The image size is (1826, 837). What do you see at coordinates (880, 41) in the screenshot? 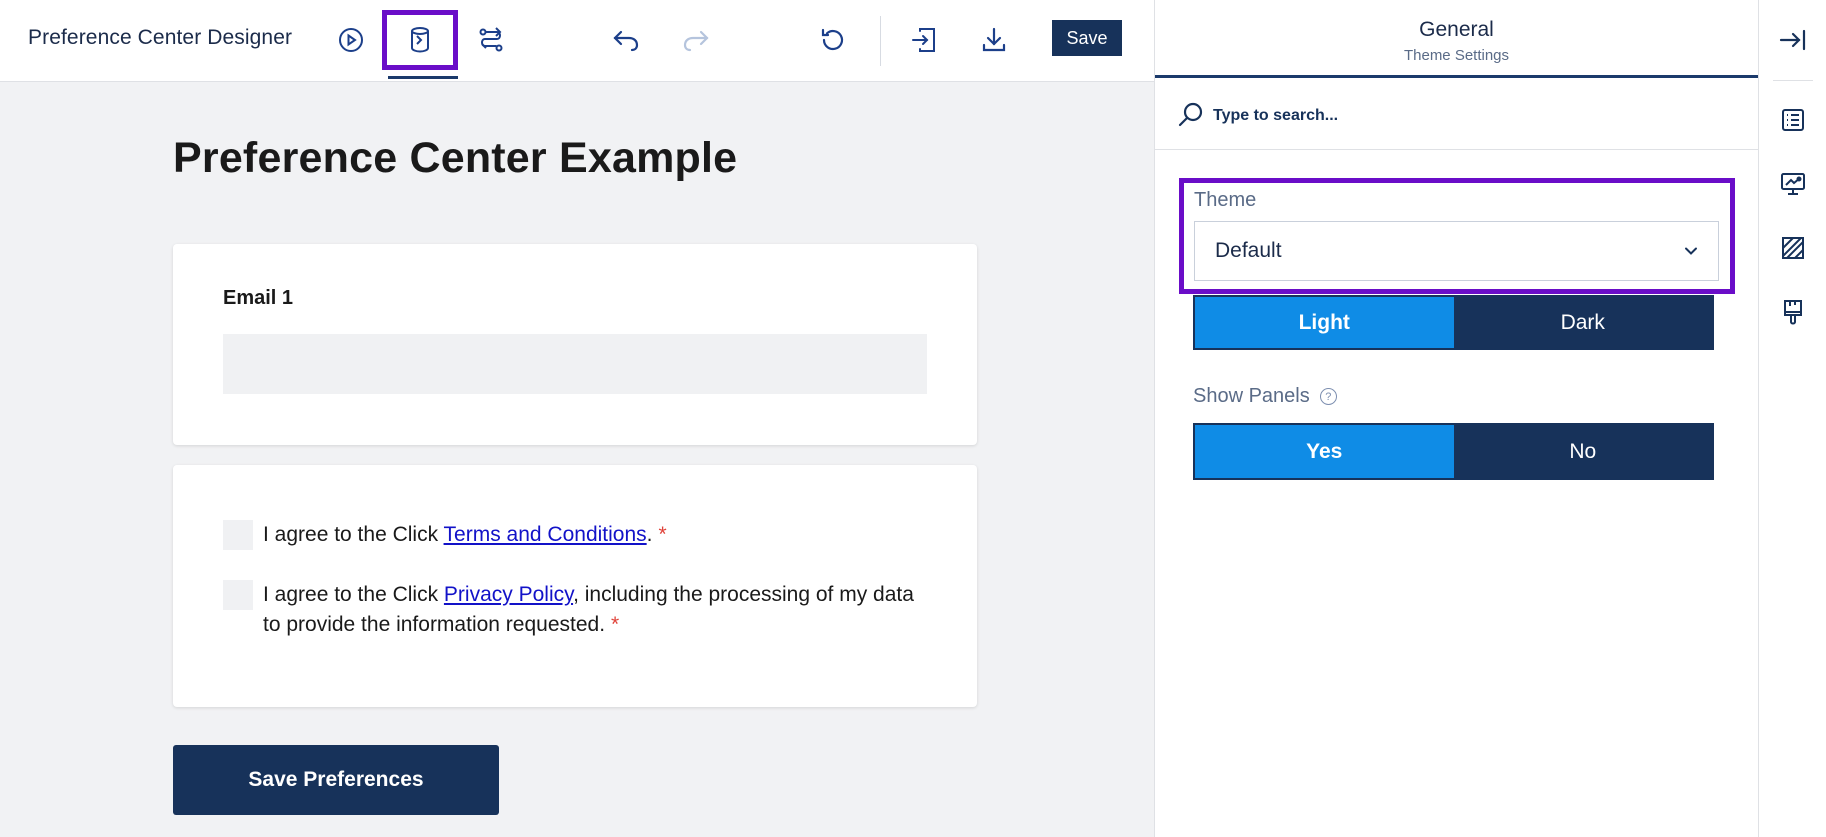
I see `toolbar-divider` at bounding box center [880, 41].